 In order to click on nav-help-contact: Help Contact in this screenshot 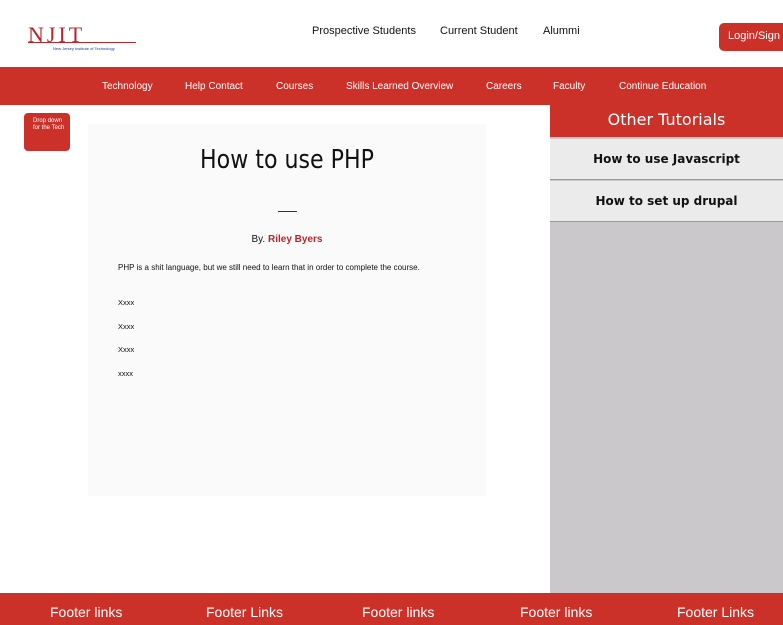, I will do `click(214, 86)`.